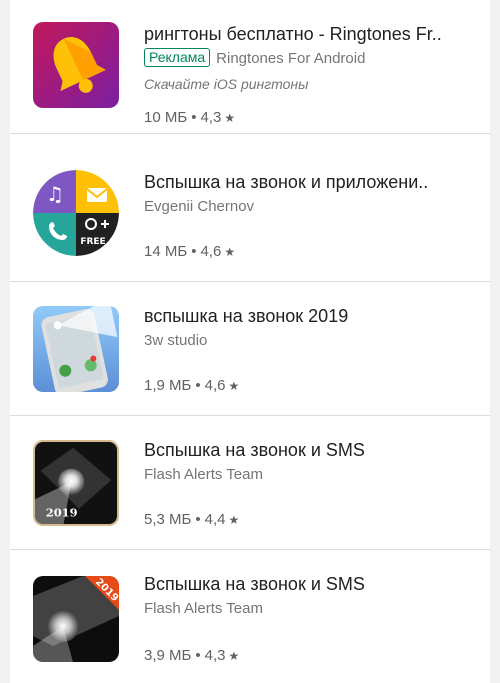 The height and width of the screenshot is (683, 500). Describe the element at coordinates (62, 512) in the screenshot. I see `svg-text: 2019` at that location.